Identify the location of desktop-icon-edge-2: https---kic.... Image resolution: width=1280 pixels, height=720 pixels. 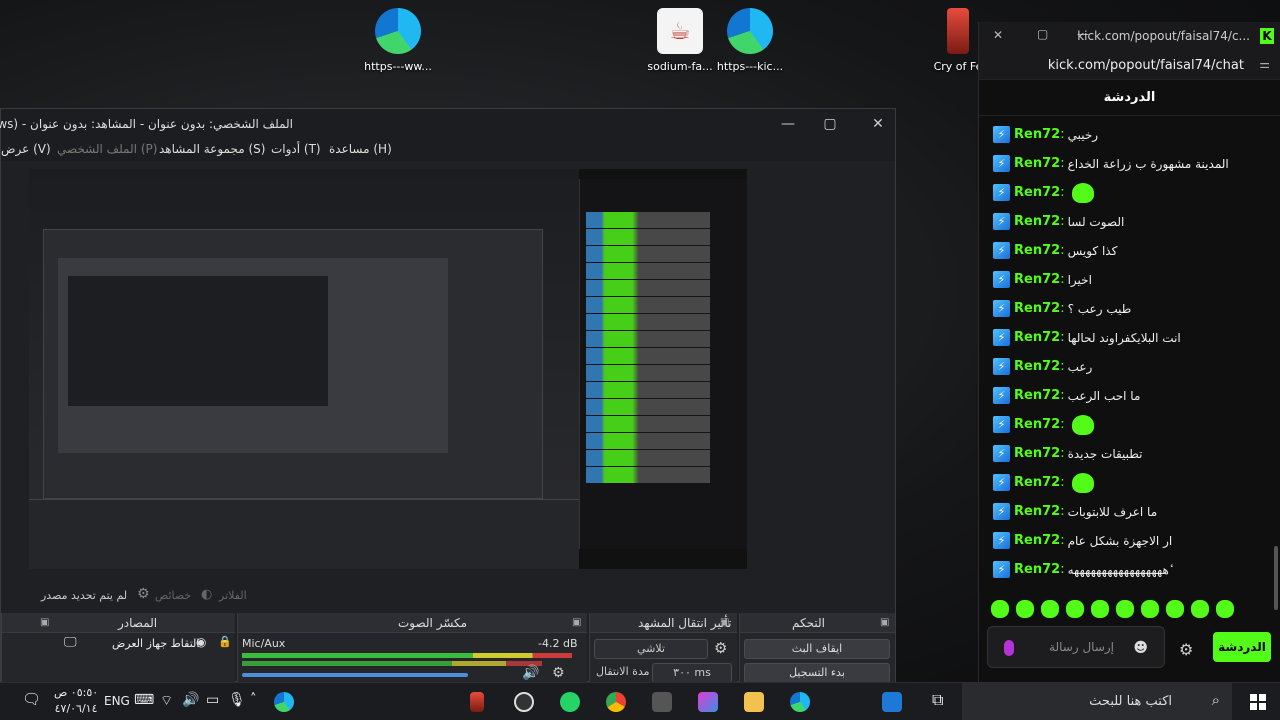
(750, 40).